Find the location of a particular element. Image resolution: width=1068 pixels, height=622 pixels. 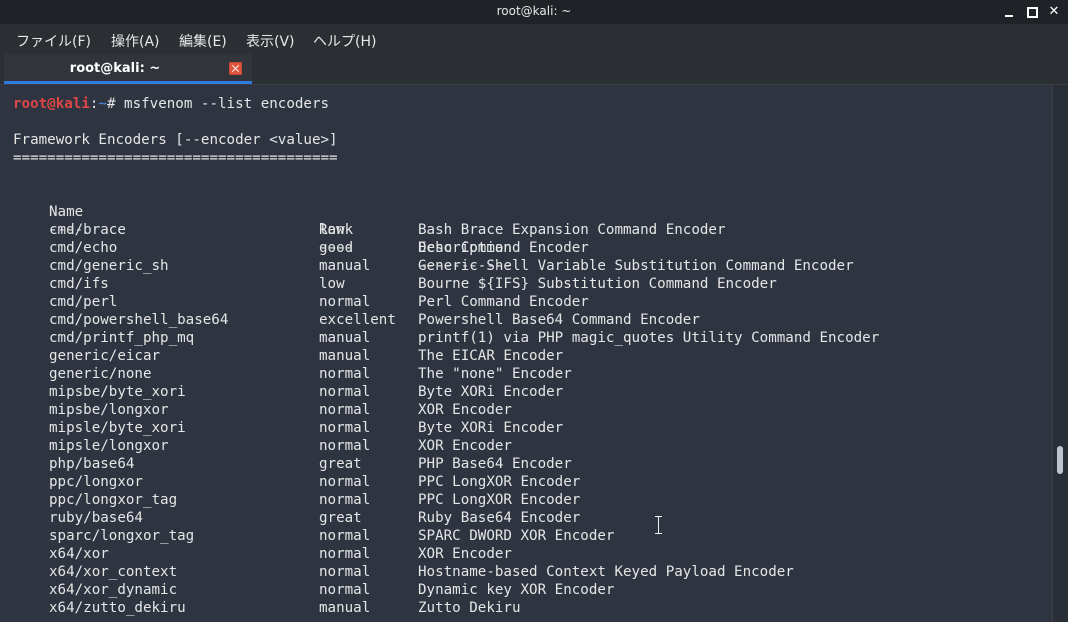

row-description: Perl Command Encoder is located at coordinates (503, 302).